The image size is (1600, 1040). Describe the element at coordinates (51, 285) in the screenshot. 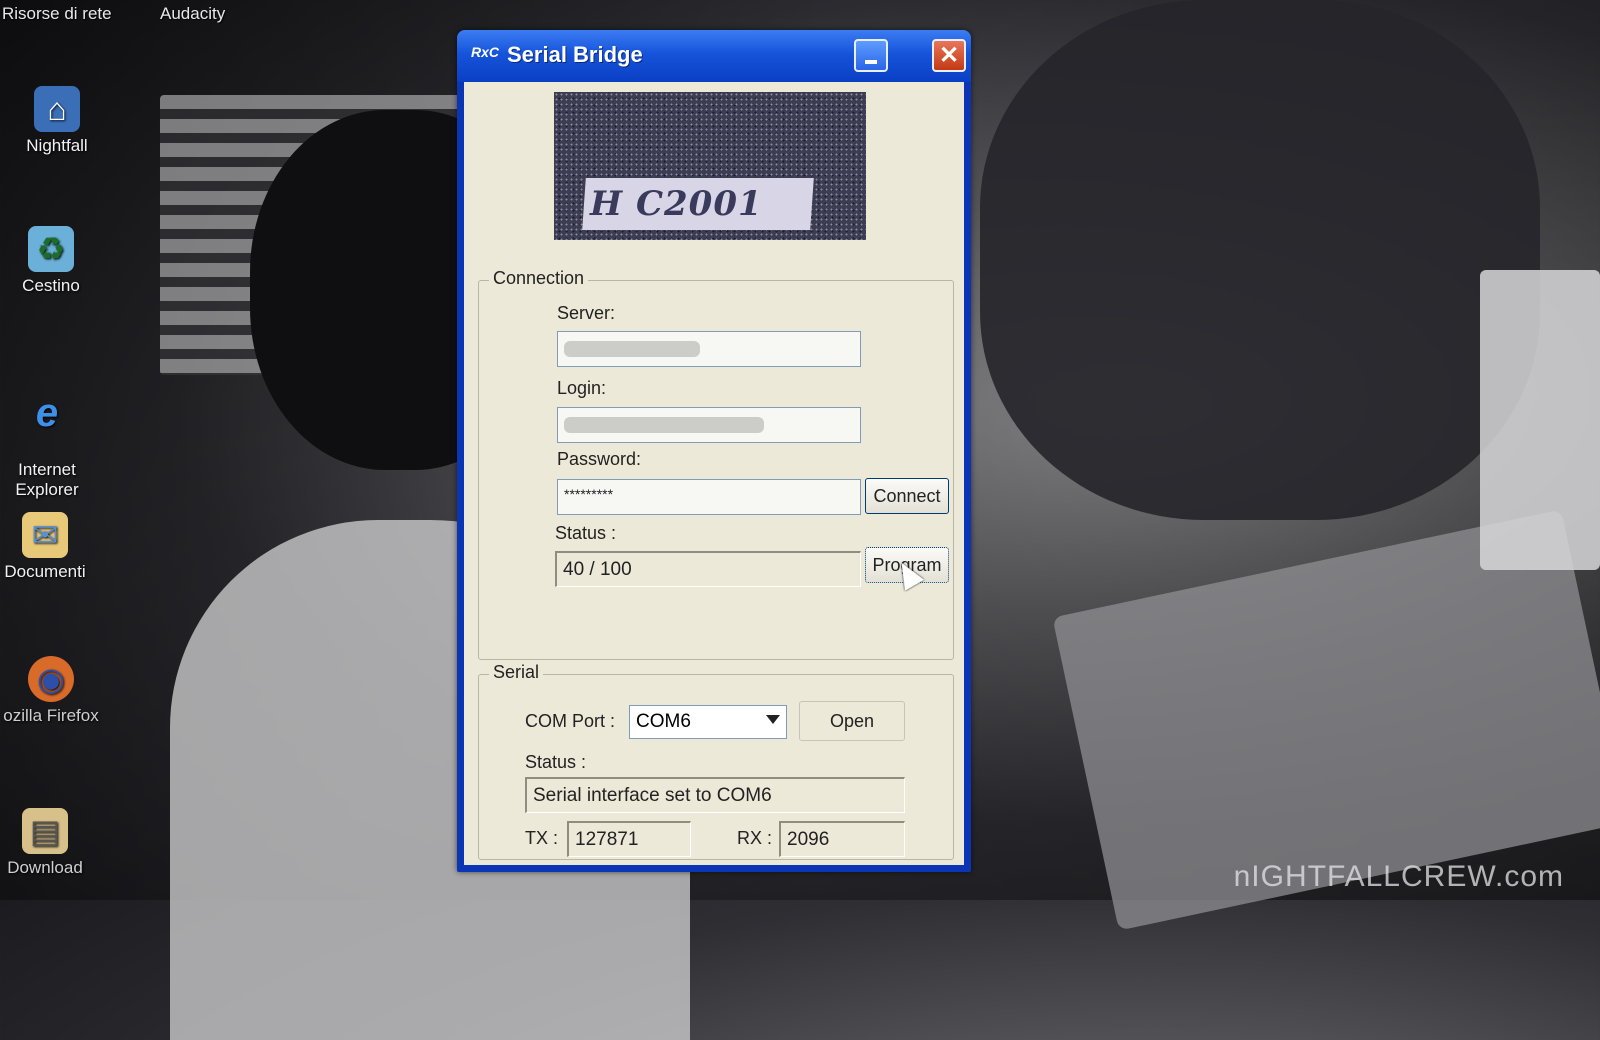

I see `desktop-icon-label: Cestino` at that location.